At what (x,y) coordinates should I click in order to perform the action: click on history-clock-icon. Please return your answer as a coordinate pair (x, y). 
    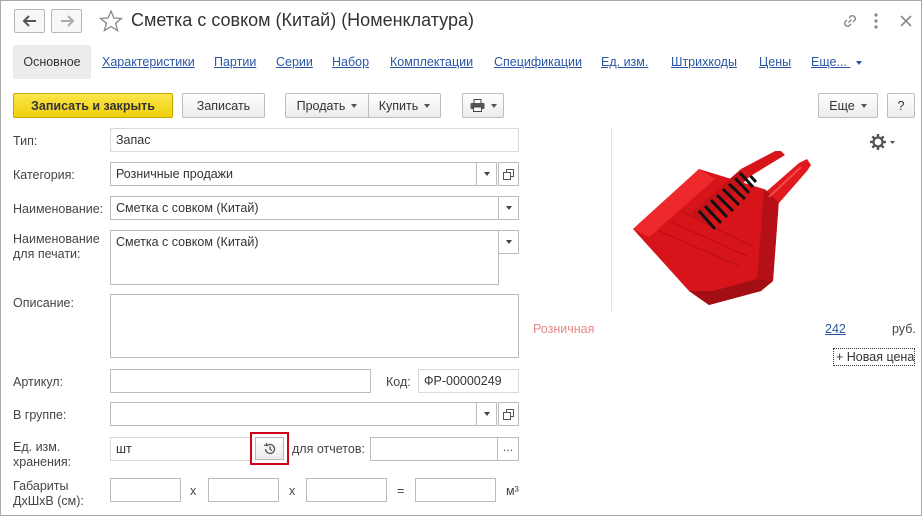
    Looking at the image, I should click on (269, 448).